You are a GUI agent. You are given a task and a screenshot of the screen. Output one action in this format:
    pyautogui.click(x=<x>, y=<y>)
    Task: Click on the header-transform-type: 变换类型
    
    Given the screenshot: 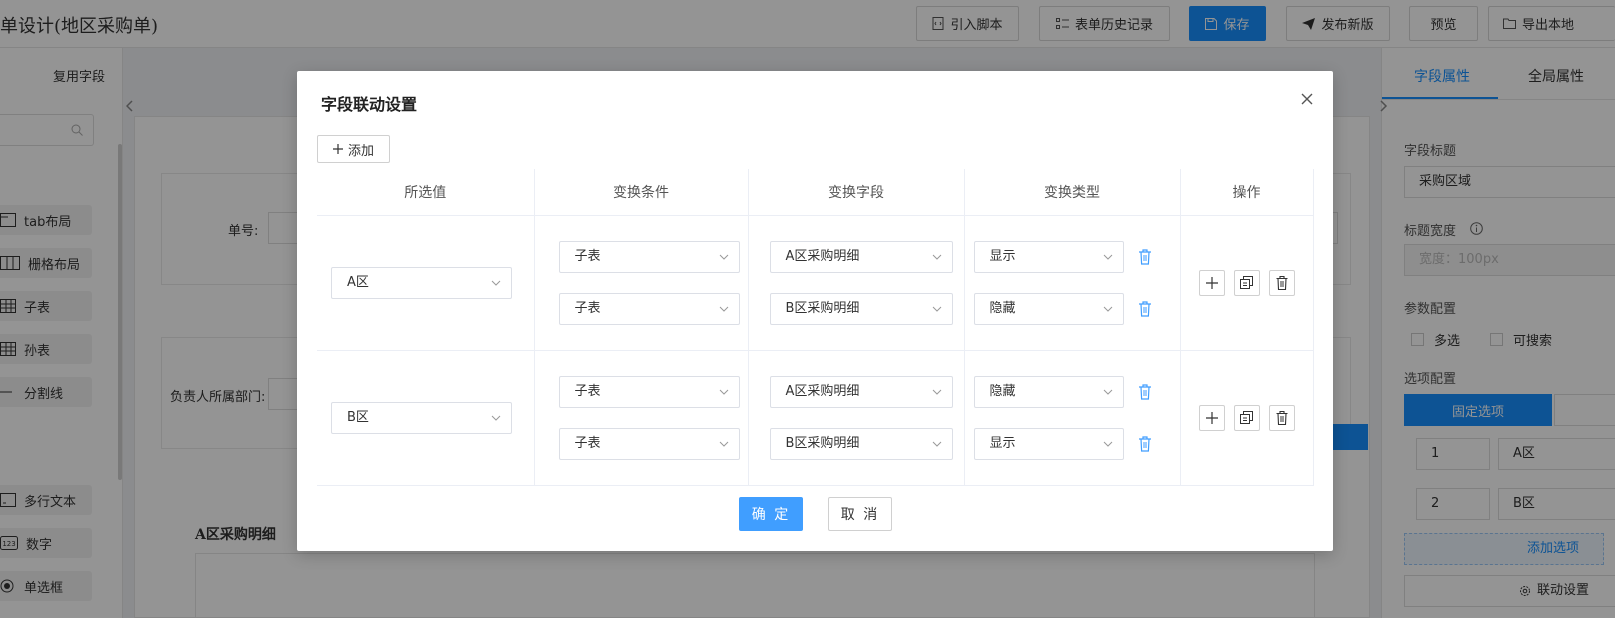 What is the action you would take?
    pyautogui.click(x=1072, y=192)
    